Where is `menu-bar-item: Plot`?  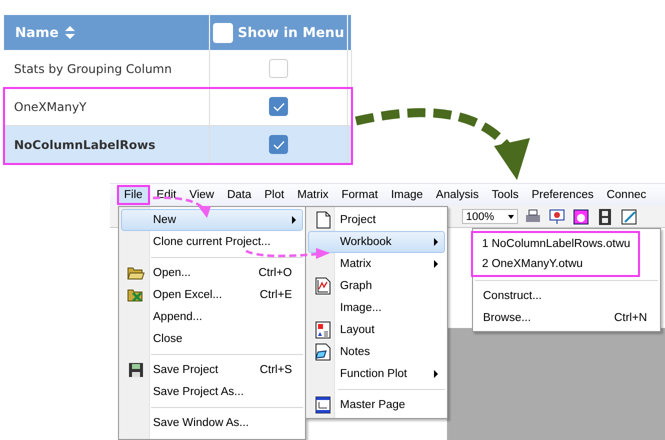
menu-bar-item: Plot is located at coordinates (274, 195).